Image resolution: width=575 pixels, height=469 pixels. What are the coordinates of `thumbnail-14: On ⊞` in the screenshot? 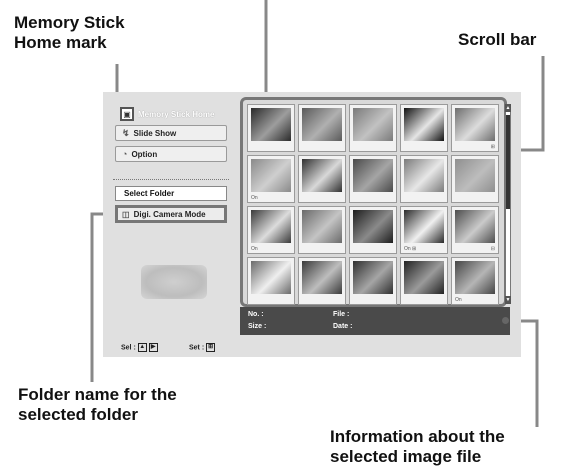 It's located at (424, 230).